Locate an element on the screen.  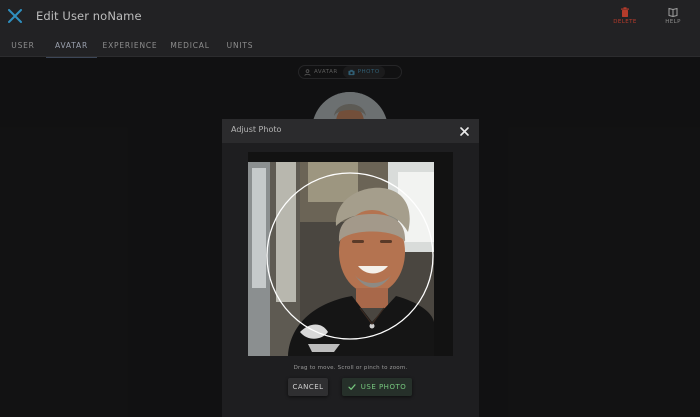
use-photo-button: USE PHOTO is located at coordinates (377, 387).